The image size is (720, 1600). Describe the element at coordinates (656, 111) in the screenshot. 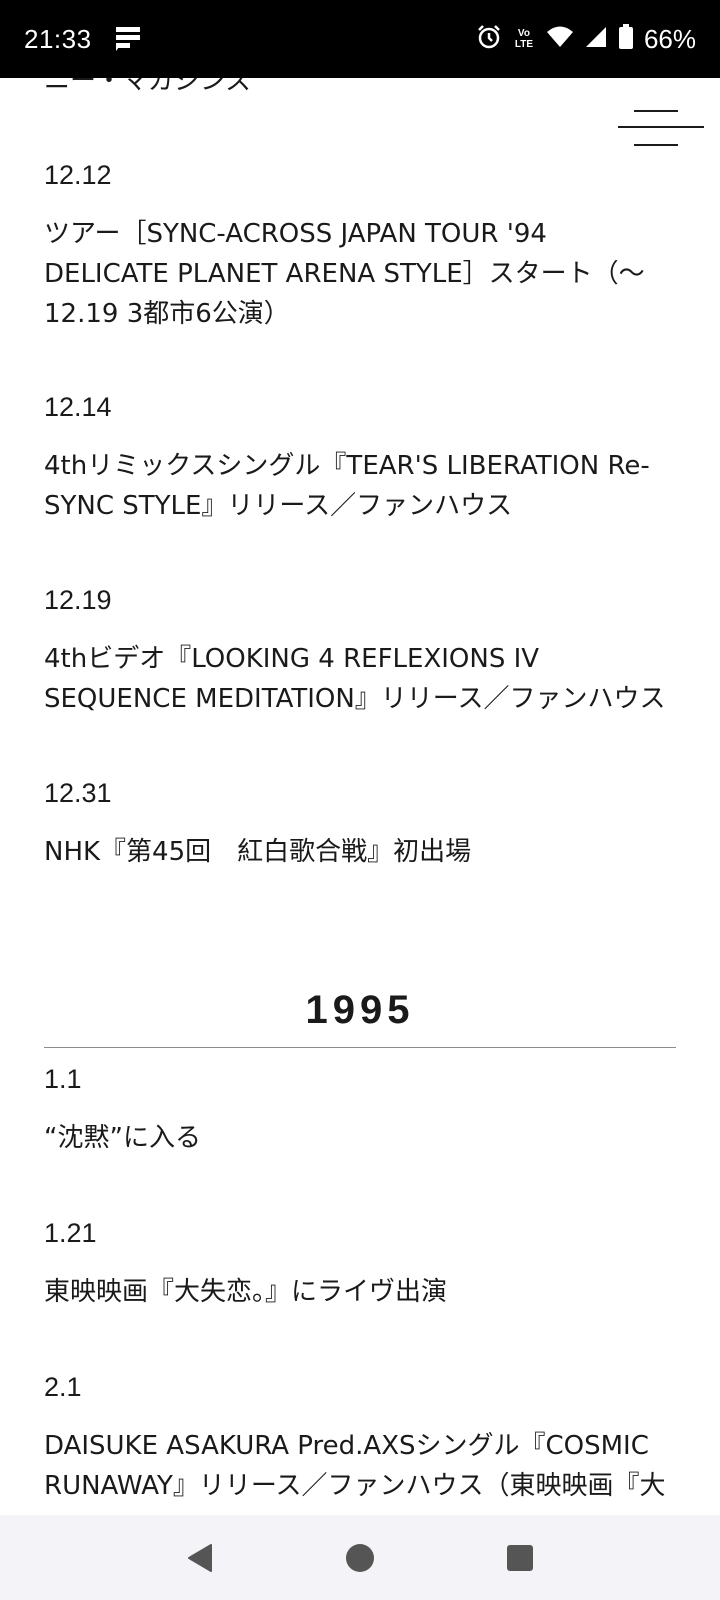

I see `hamburger-menu-icon` at that location.